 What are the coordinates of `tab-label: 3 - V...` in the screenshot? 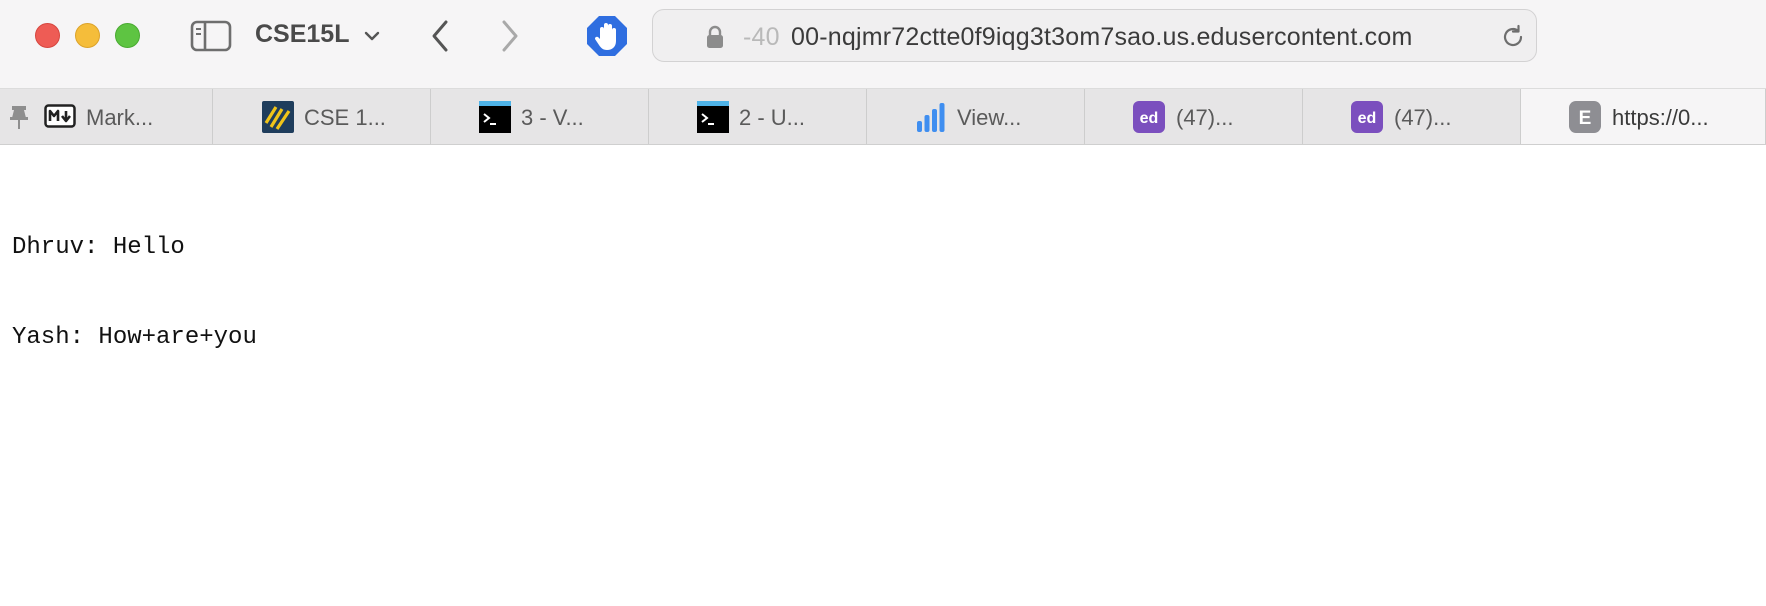 It's located at (552, 117).